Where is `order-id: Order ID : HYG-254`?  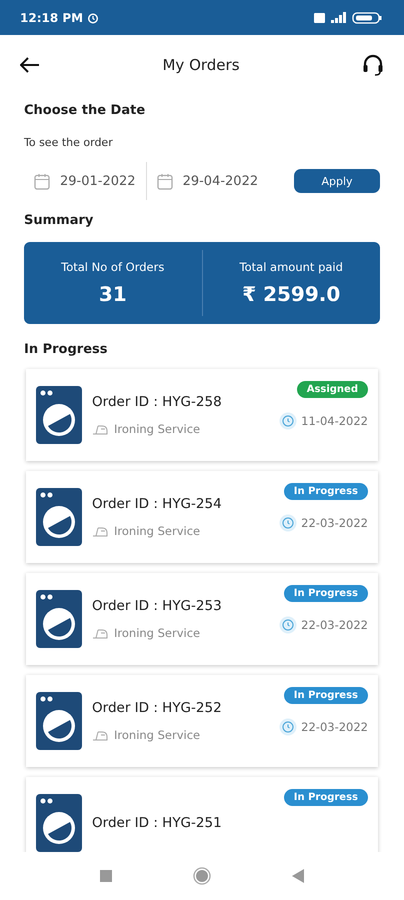
order-id: Order ID : HYG-254 is located at coordinates (157, 504).